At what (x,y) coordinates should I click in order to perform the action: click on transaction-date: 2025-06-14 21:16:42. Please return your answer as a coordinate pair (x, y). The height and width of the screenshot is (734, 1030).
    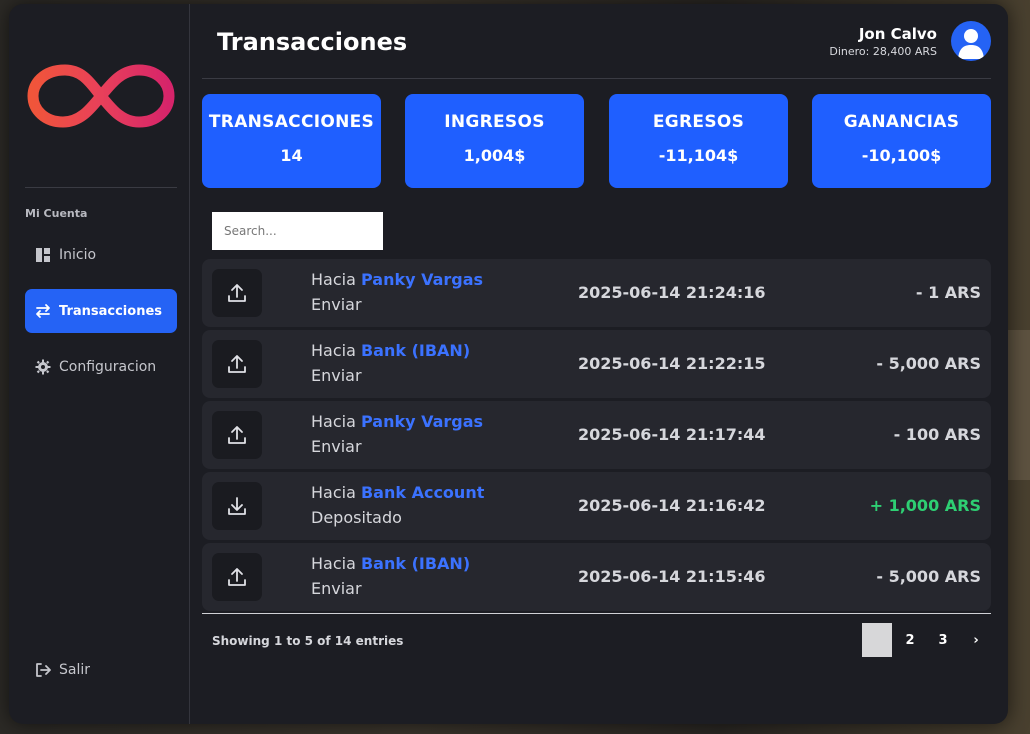
    Looking at the image, I should click on (672, 505).